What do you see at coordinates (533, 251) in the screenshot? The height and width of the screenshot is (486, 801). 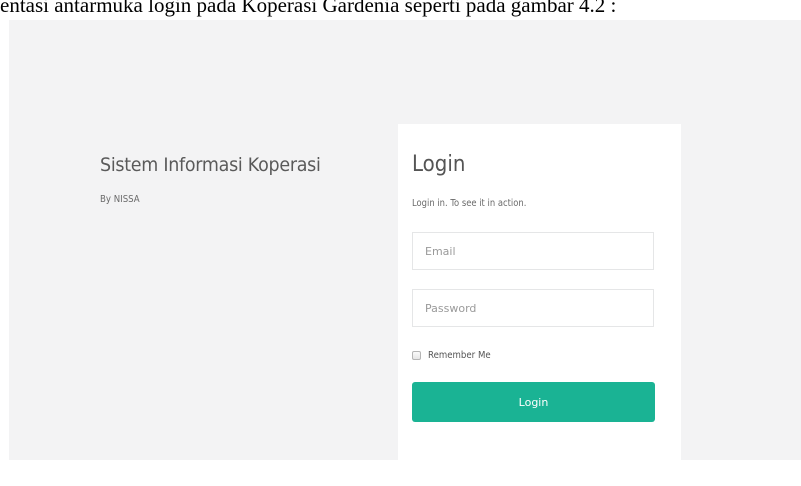 I see `email-field` at bounding box center [533, 251].